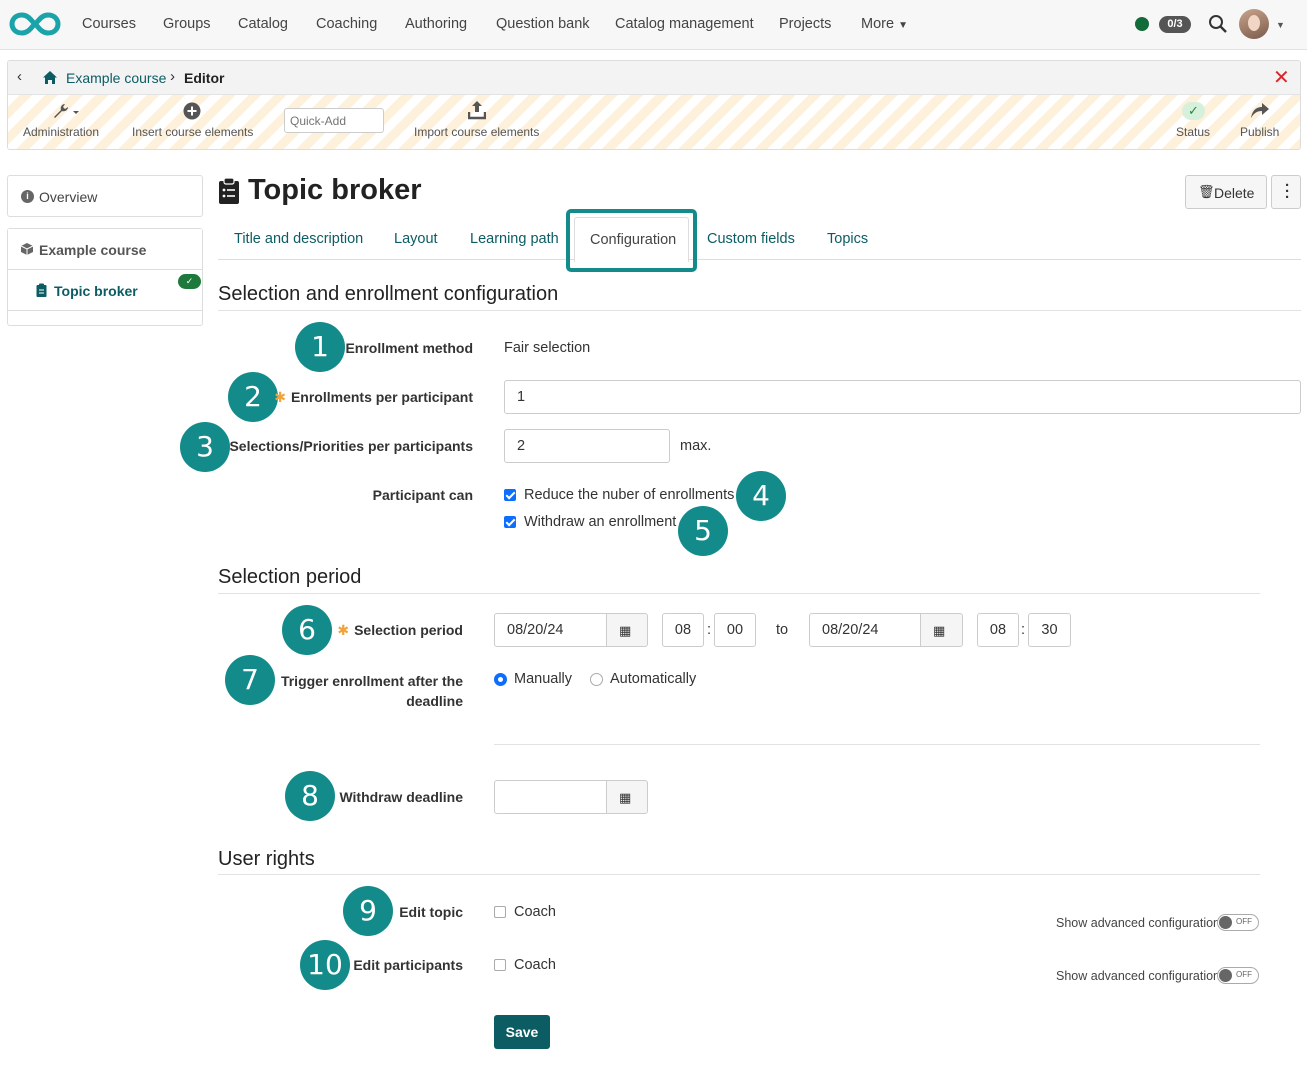 The height and width of the screenshot is (1074, 1307). Describe the element at coordinates (346, 24) in the screenshot. I see `nav-coaching: Coaching` at that location.